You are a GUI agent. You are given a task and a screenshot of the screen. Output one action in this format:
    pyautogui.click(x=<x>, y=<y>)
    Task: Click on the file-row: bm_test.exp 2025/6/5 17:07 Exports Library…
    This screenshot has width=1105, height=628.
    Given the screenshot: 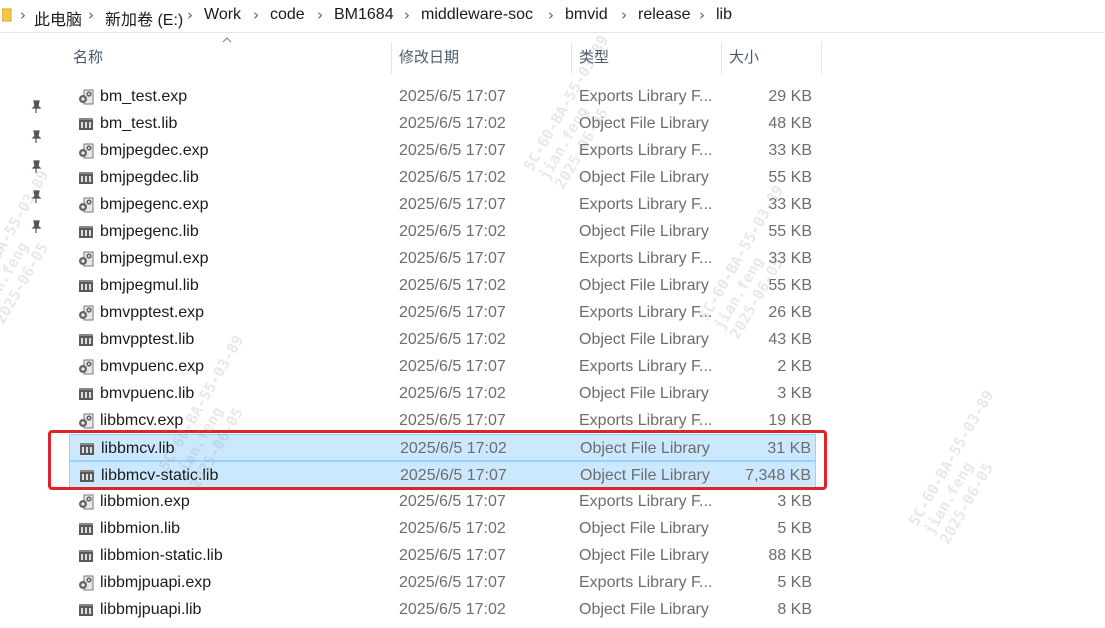 What is the action you would take?
    pyautogui.click(x=442, y=96)
    